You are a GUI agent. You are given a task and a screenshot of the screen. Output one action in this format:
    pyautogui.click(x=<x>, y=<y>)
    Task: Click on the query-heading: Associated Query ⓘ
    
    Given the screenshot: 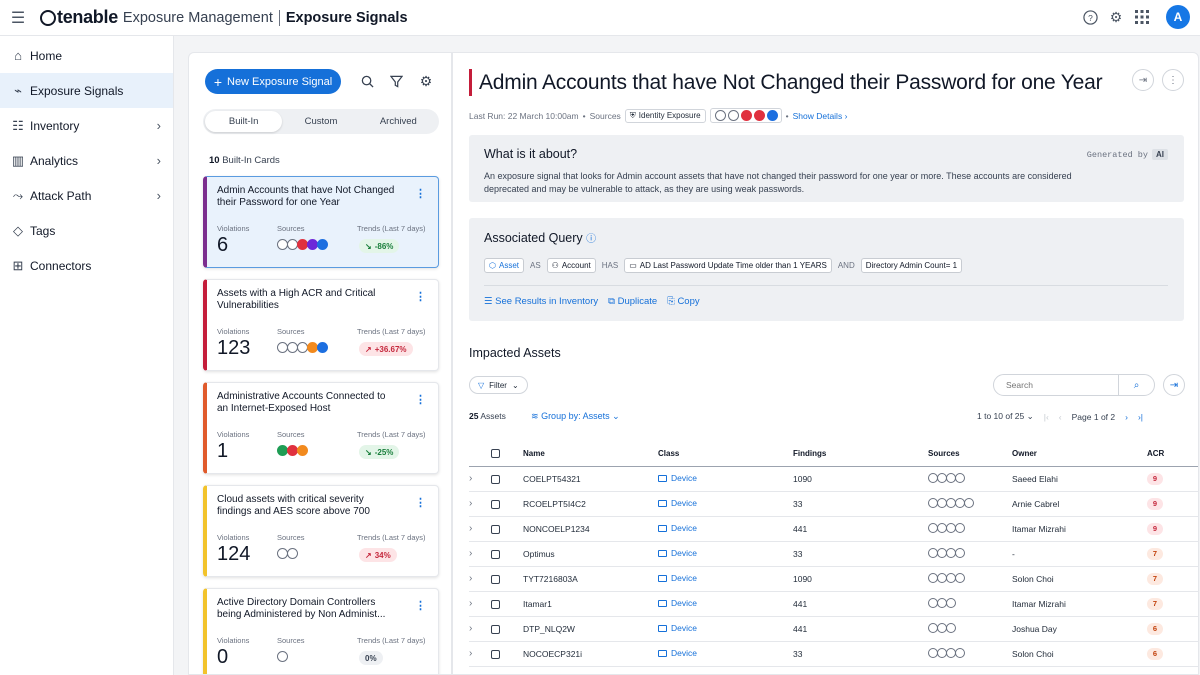 What is the action you would take?
    pyautogui.click(x=540, y=238)
    